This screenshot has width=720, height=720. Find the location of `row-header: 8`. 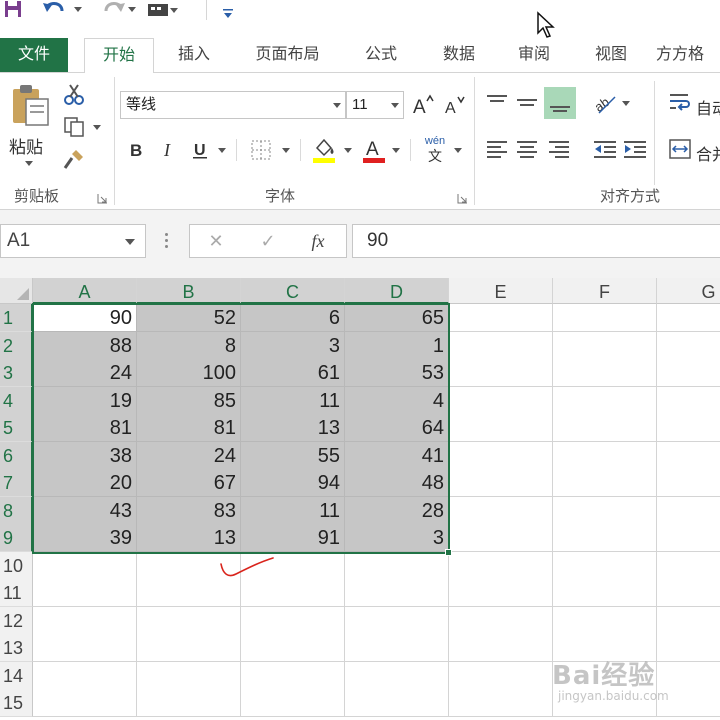

row-header: 8 is located at coordinates (16, 511).